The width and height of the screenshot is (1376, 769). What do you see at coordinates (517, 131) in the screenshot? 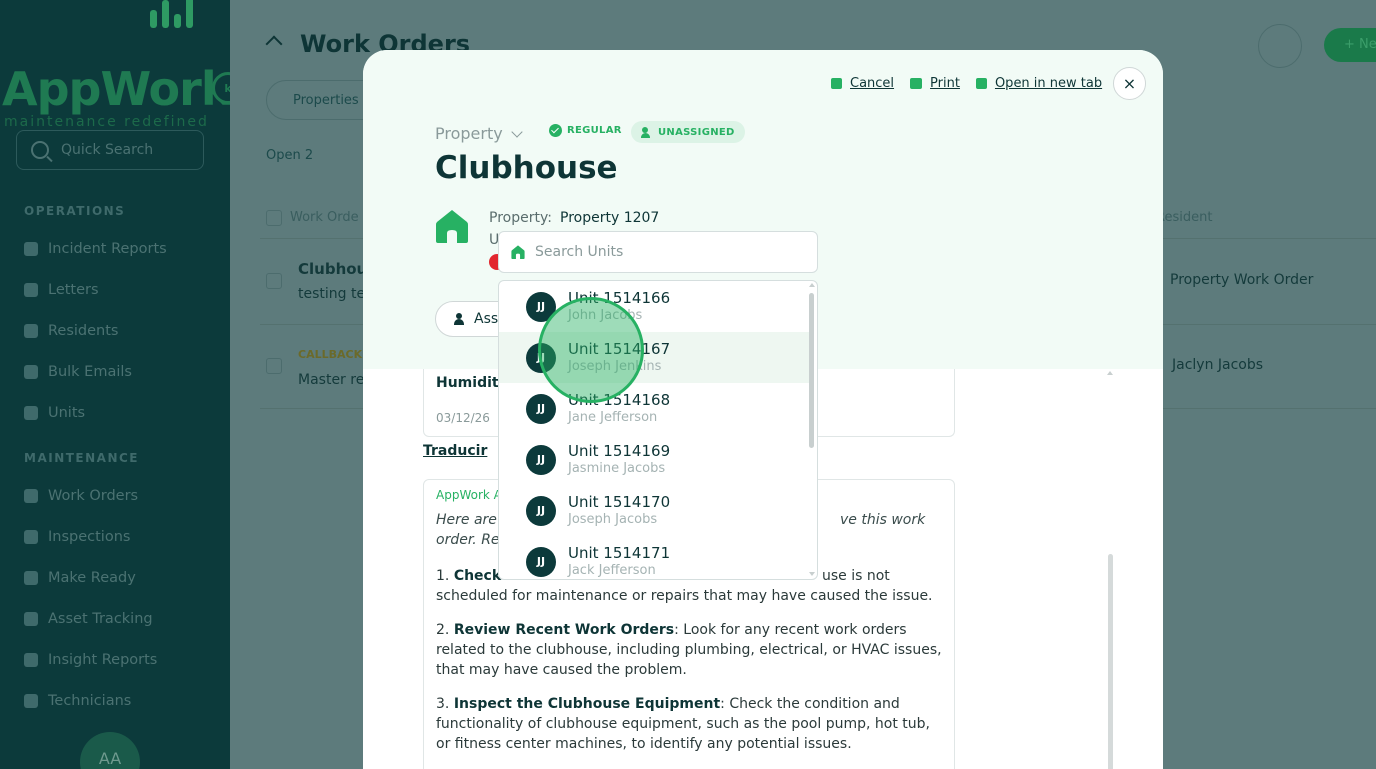
I see `chevron-down-icon` at bounding box center [517, 131].